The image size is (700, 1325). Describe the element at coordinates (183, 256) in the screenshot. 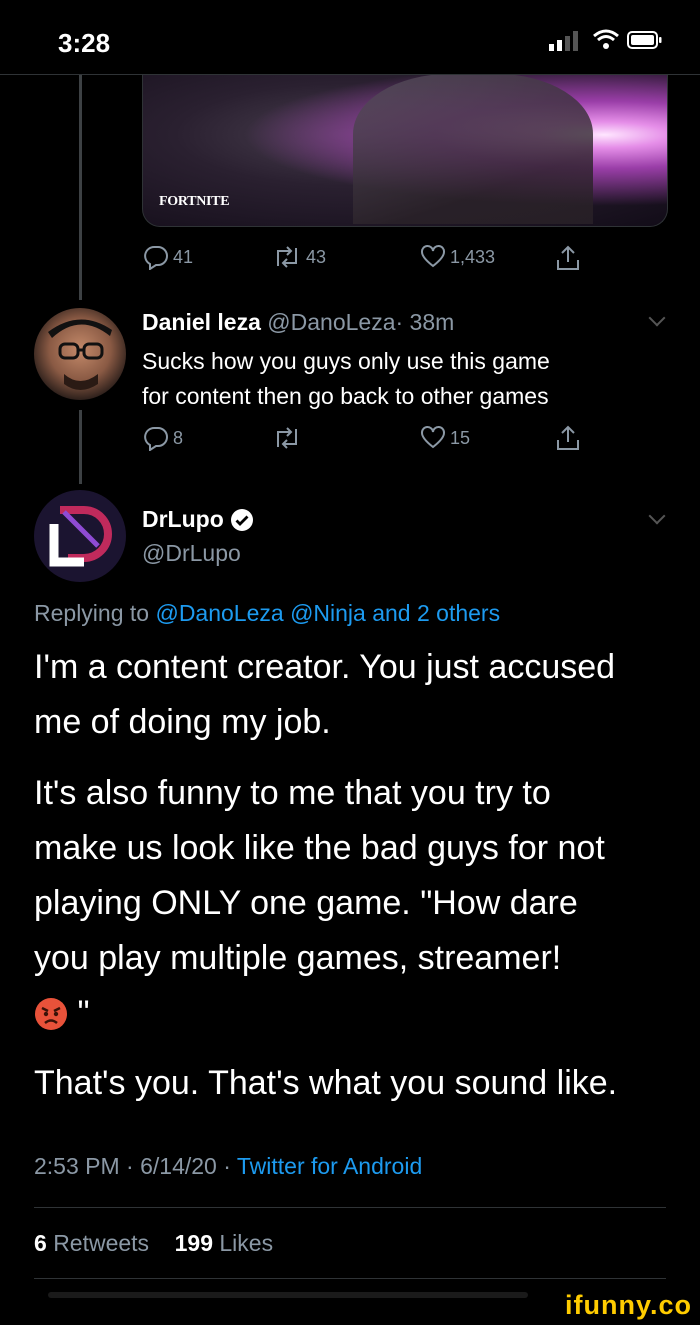

I see `reply-count: 41` at that location.